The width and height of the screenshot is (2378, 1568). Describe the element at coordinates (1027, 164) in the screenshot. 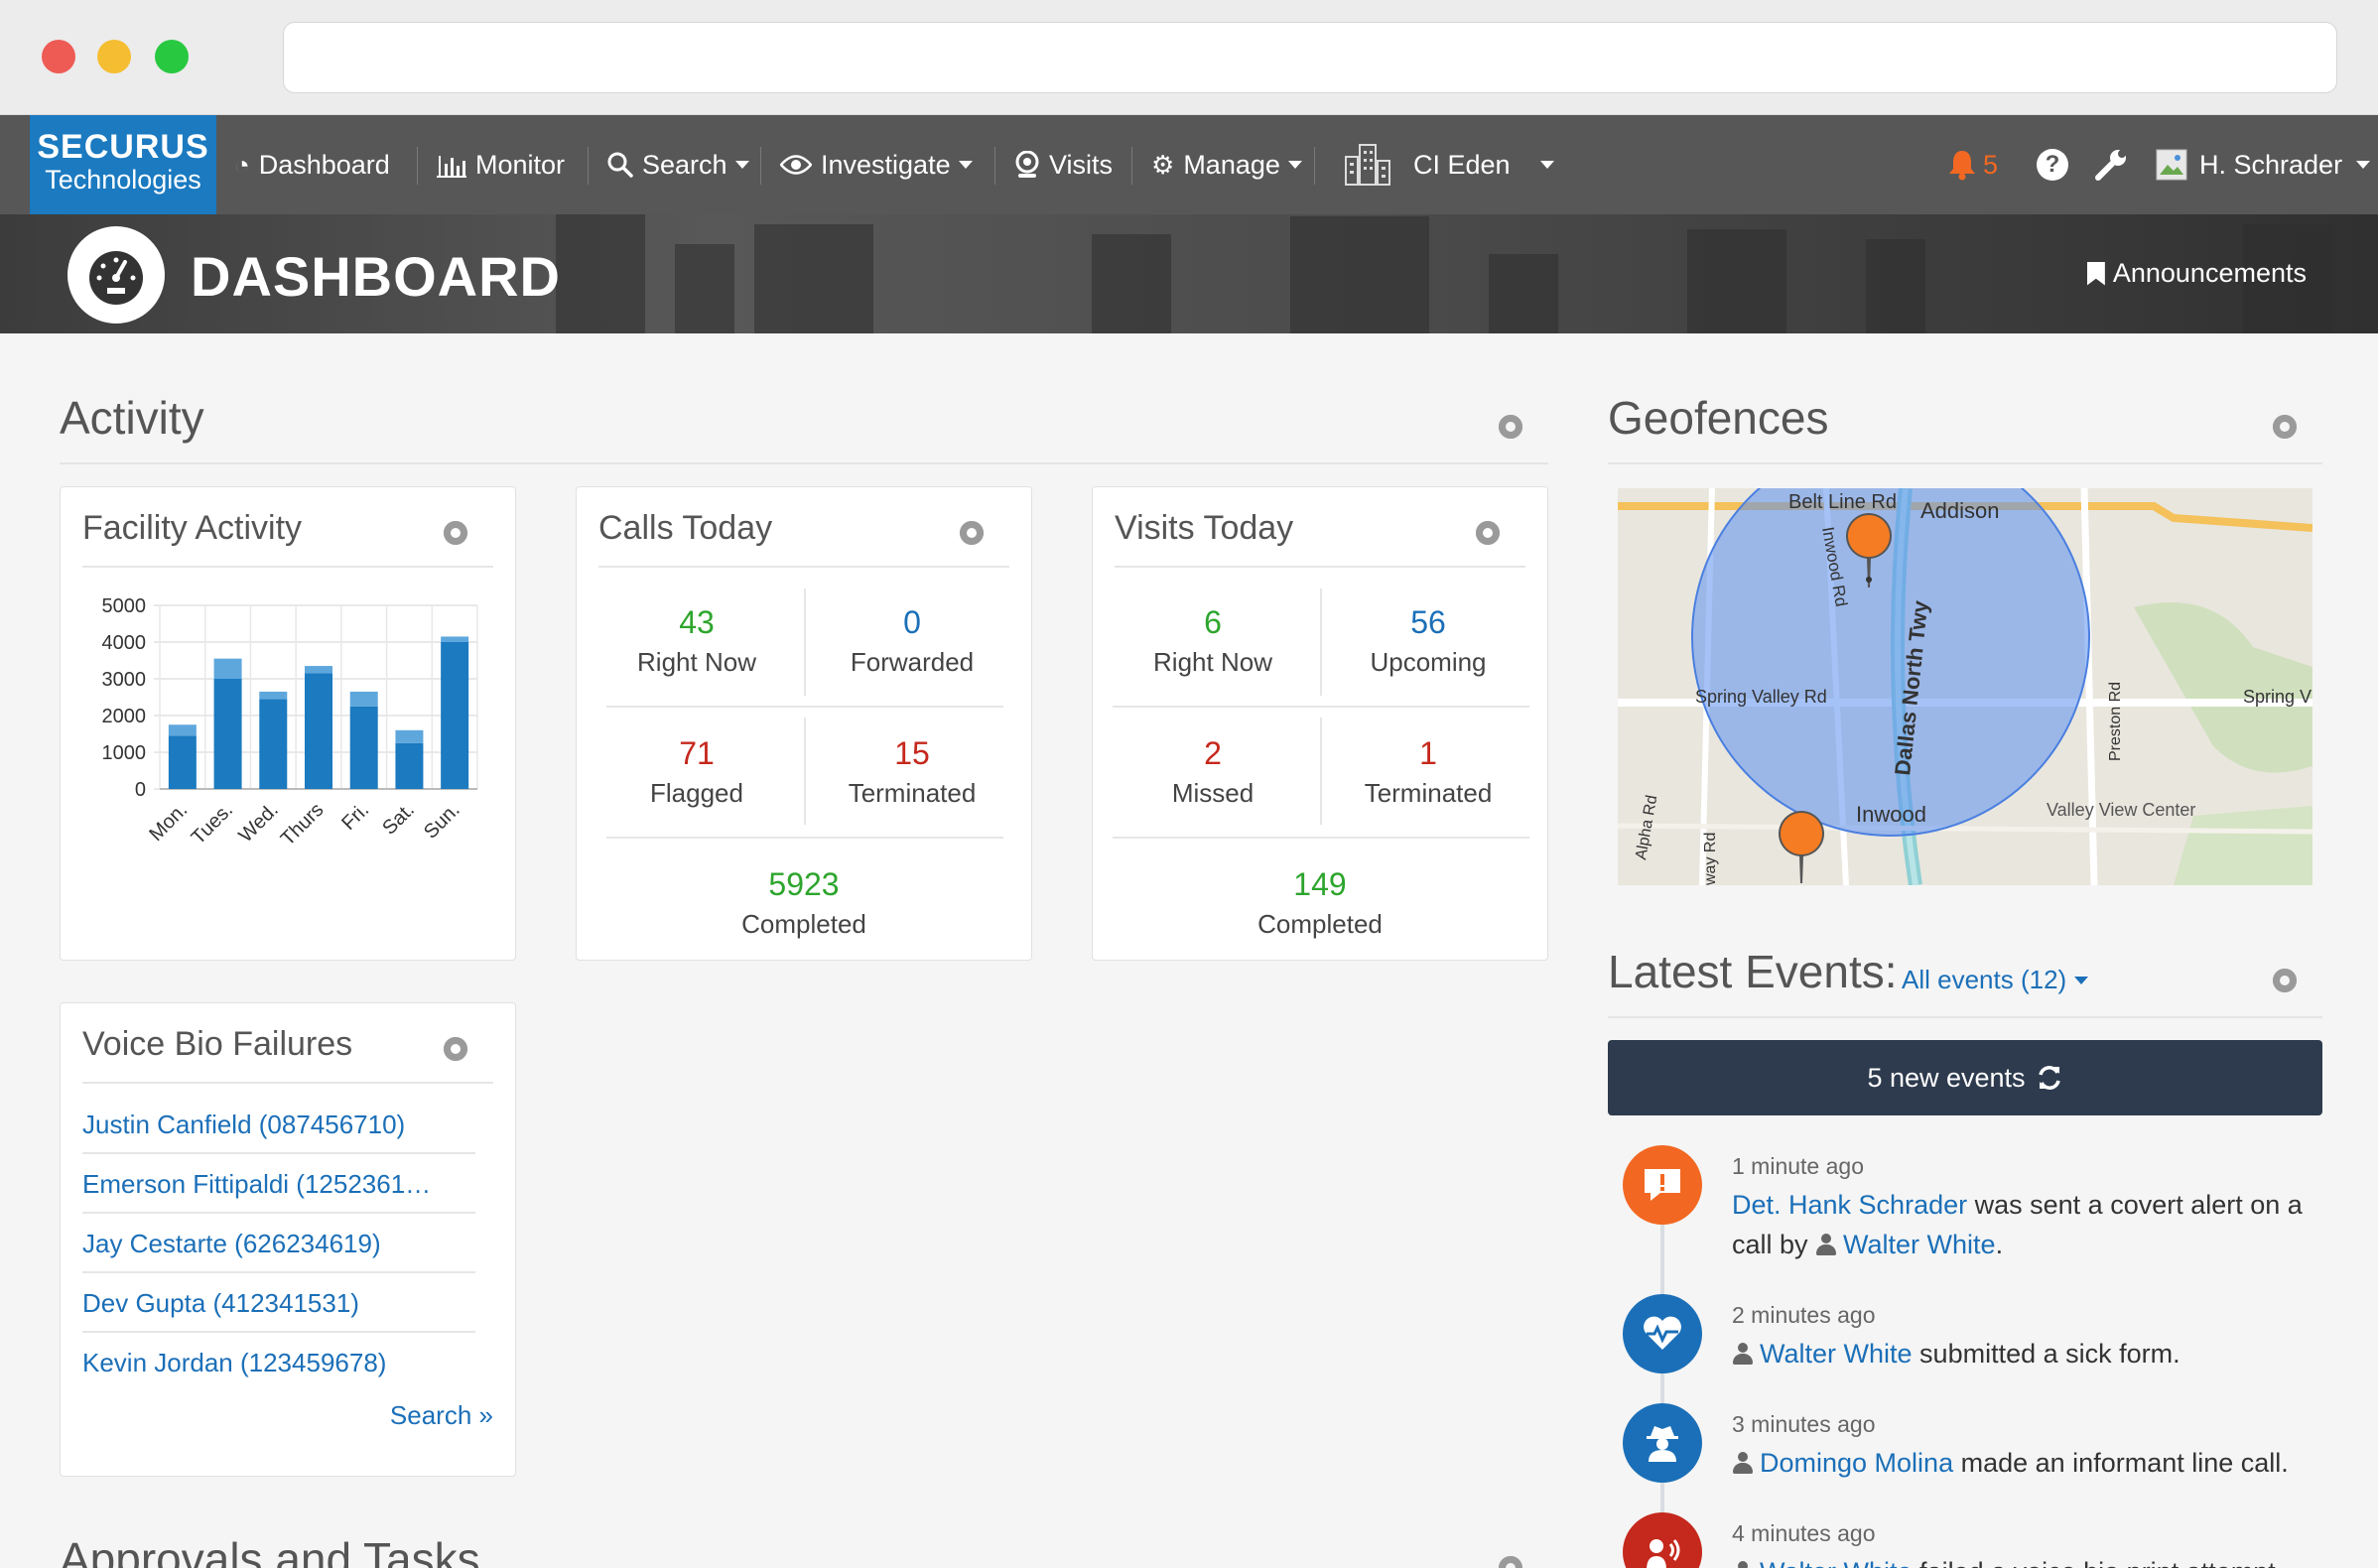

I see `webcam-icon` at that location.